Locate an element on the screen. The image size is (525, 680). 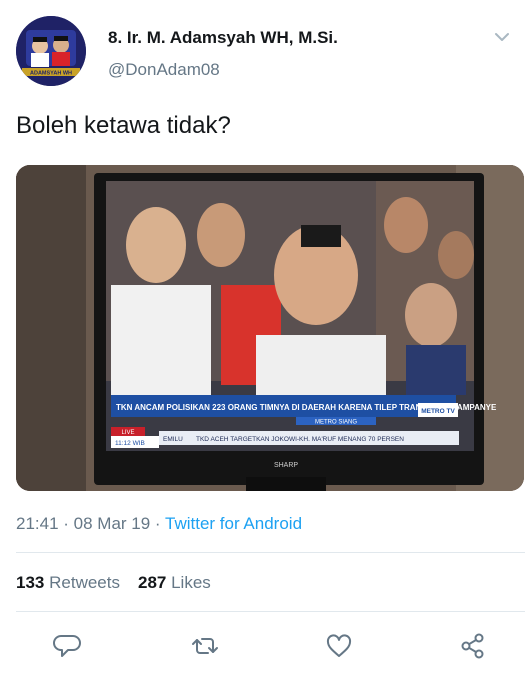
avatar-image: ADAMSYAH WH is located at coordinates (51, 51).